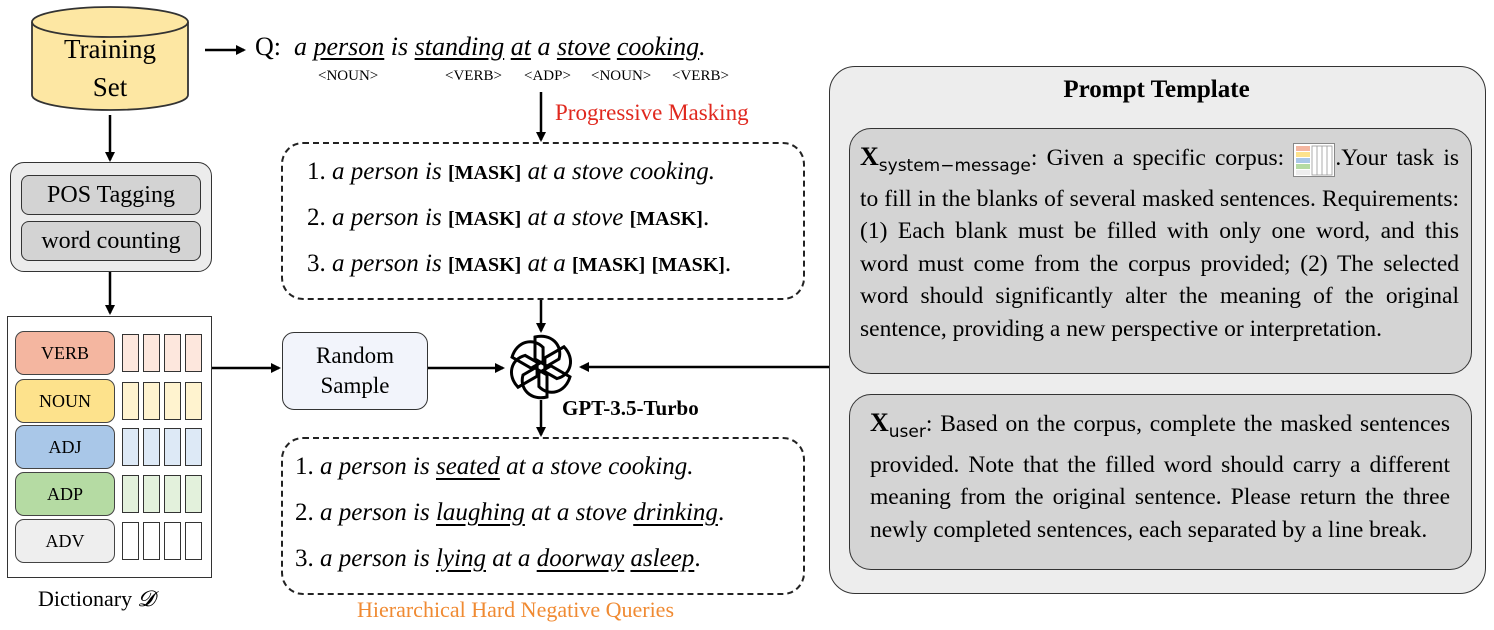 The width and height of the screenshot is (1494, 630). I want to click on query-word-noun: person, so click(349, 46).